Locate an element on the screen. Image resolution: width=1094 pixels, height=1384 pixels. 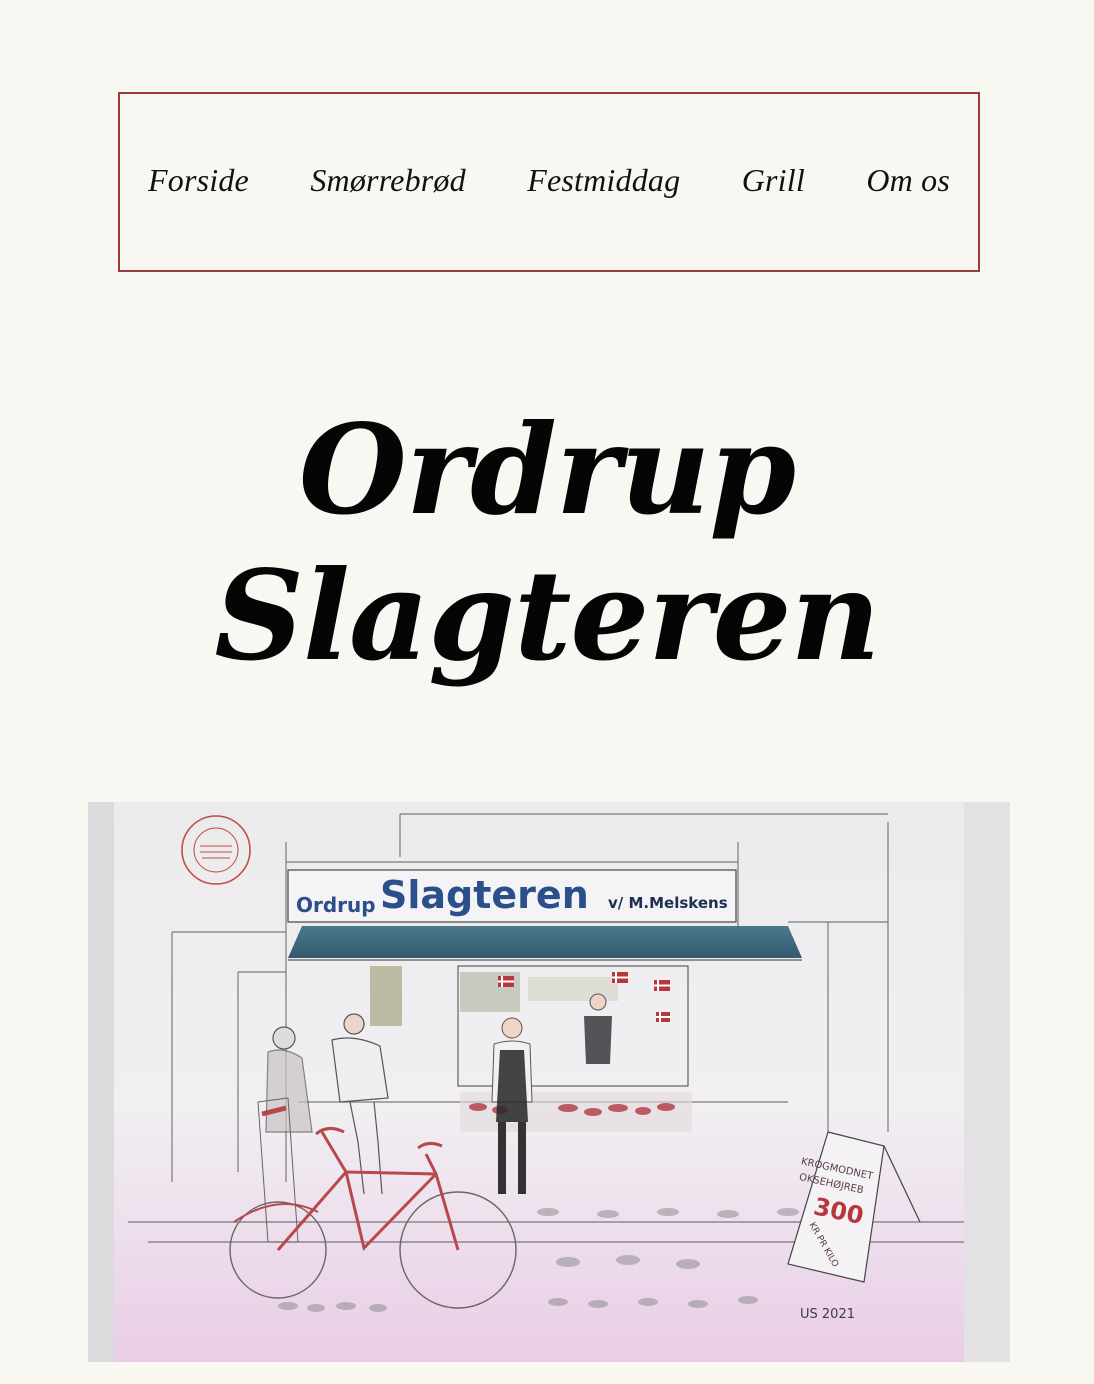
shop-awning is located at coordinates (545, 942).